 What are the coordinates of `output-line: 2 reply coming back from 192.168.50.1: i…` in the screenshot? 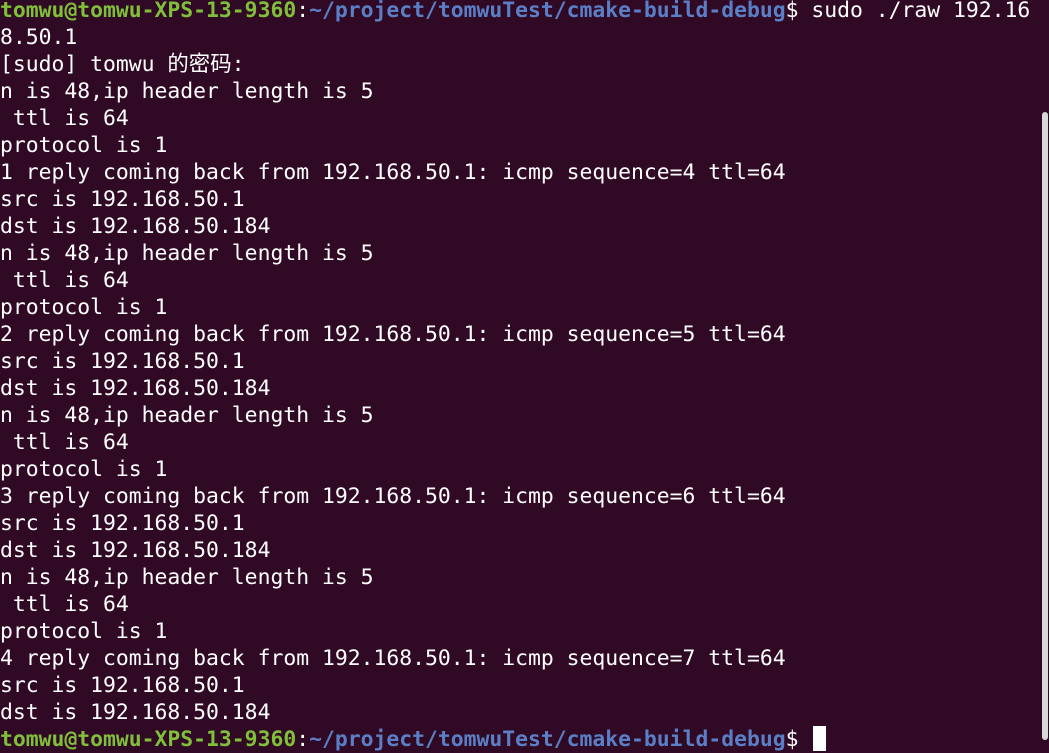 It's located at (393, 334).